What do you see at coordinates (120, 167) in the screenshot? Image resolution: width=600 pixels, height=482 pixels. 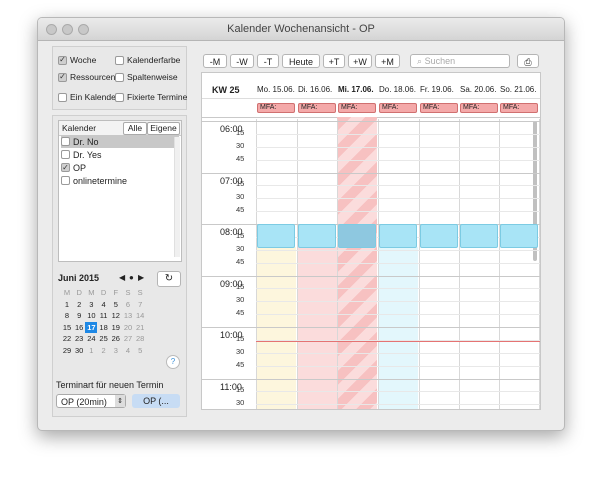 I see `calendar-item: ✓ OP` at bounding box center [120, 167].